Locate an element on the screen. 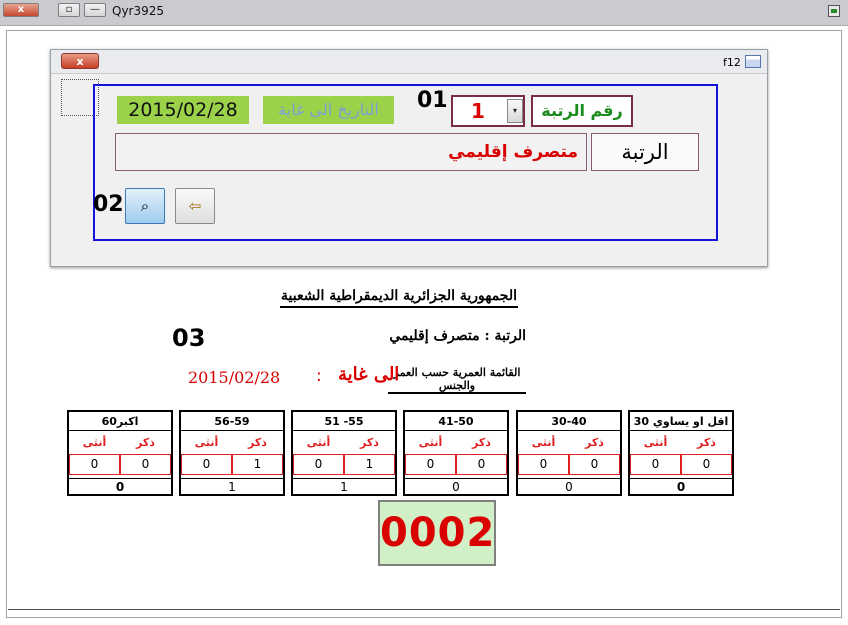 Image resolution: width=848 pixels, height=625 pixels. exit-door-icon: ⇦ is located at coordinates (195, 206).